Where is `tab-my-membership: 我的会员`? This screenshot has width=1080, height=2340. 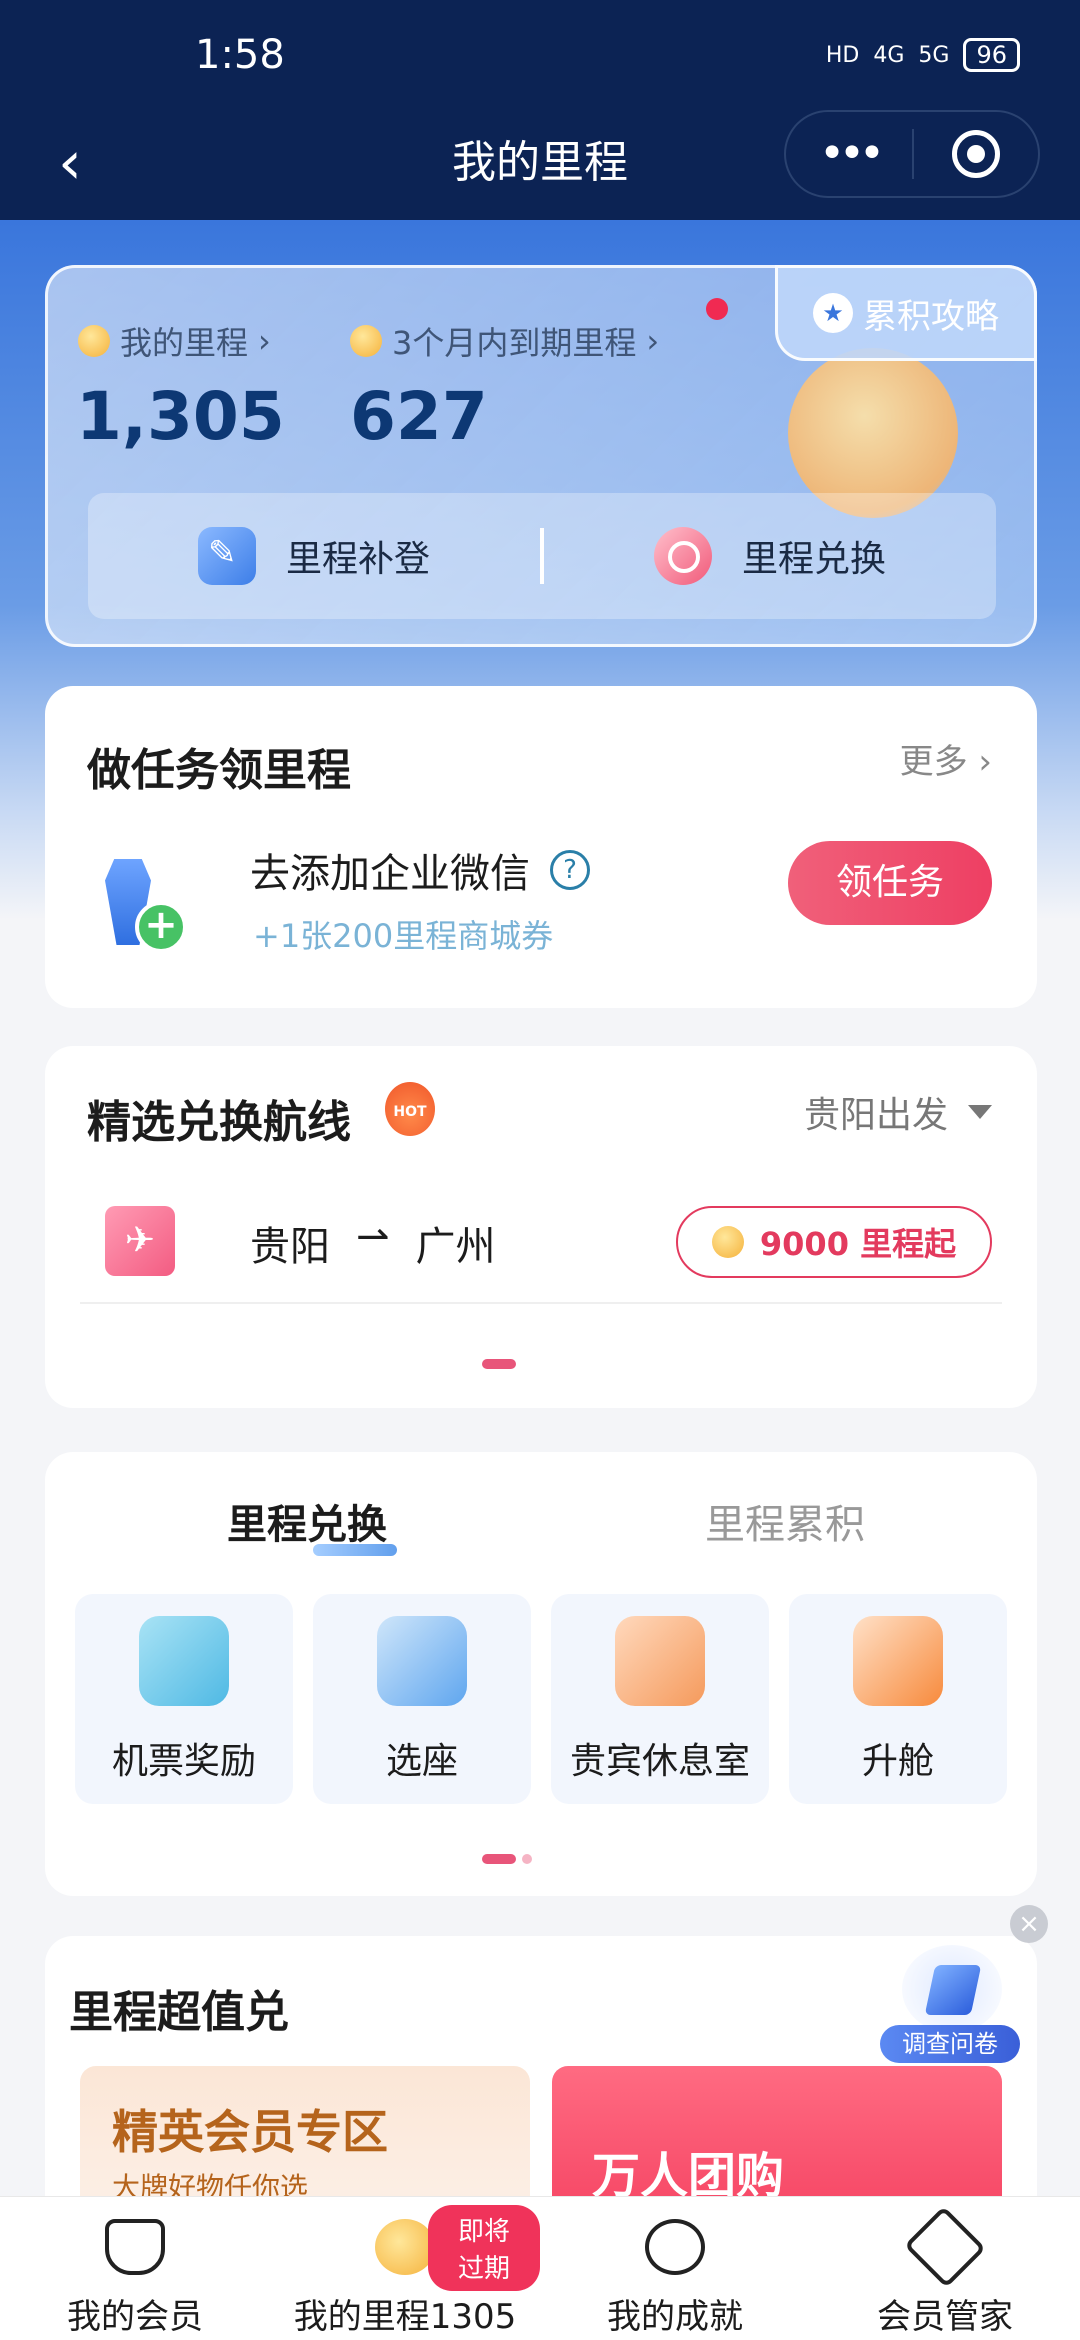
tab-my-membership: 我的会员 is located at coordinates (135, 2268).